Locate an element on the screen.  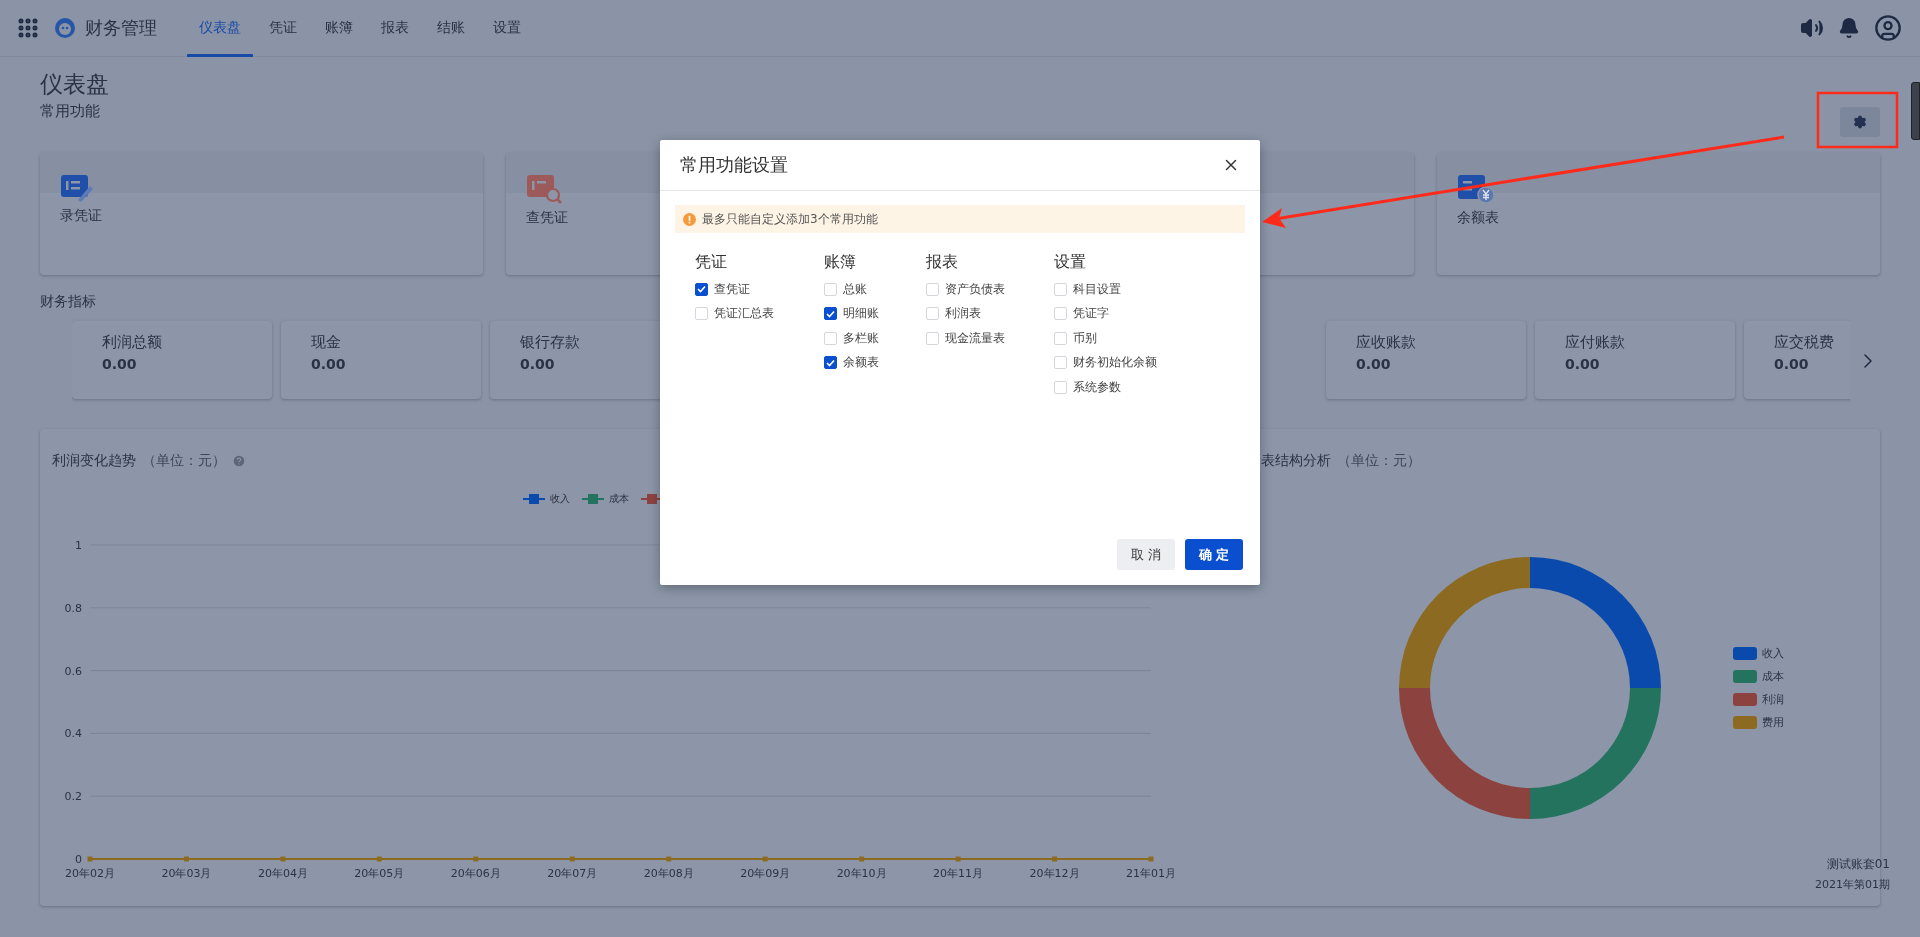
axis-label: 0 is located at coordinates (78, 859).